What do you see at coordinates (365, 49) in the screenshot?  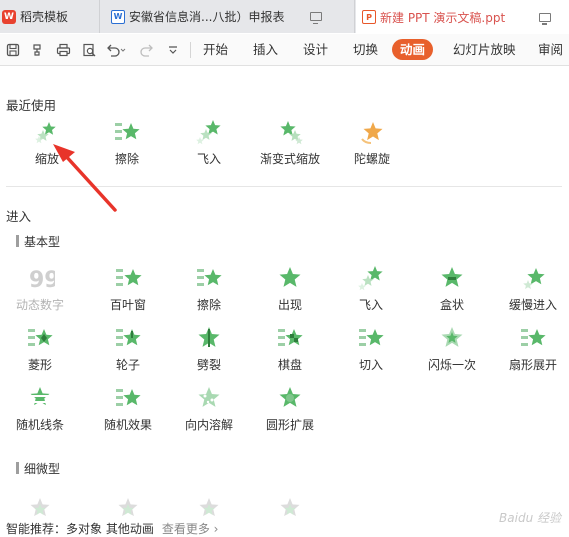 I see `ribbon-tab-transition: 切换` at bounding box center [365, 49].